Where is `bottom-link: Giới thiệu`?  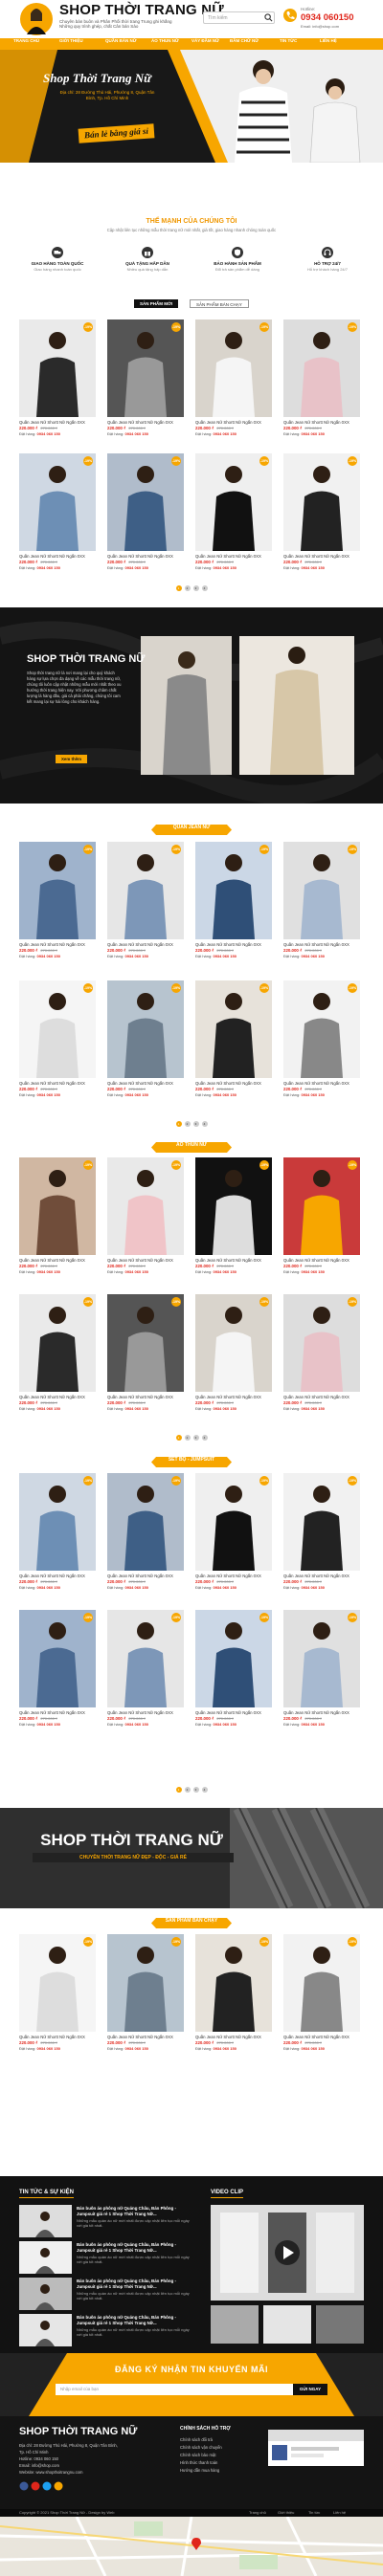
bottom-link: Giới thiệu is located at coordinates (286, 2512).